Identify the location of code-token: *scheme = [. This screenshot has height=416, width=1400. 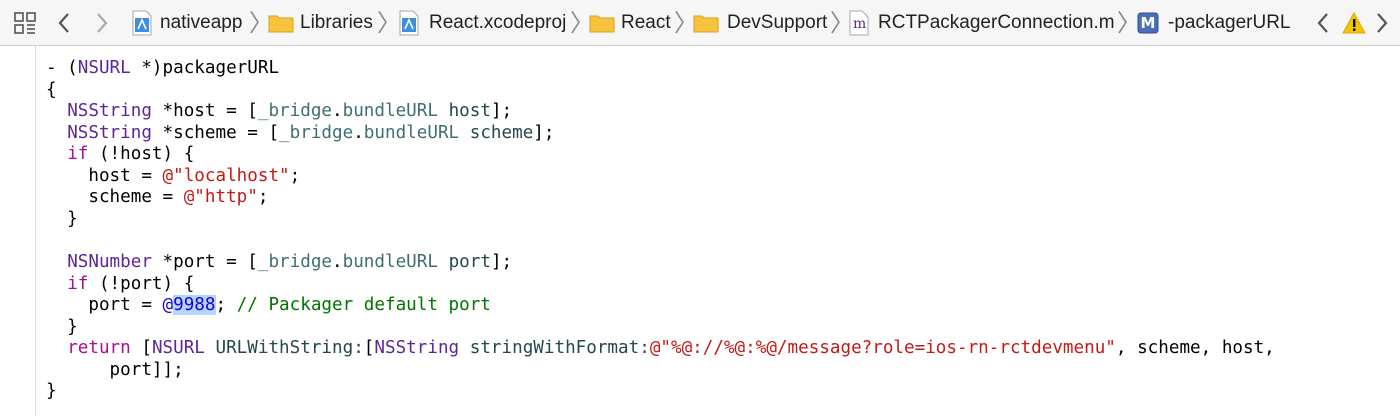
(215, 132).